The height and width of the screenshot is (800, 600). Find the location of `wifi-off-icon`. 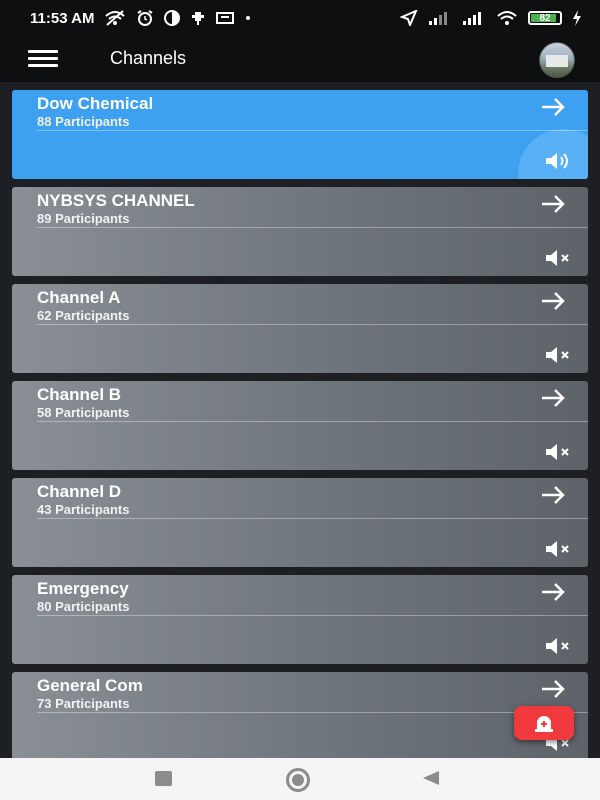

wifi-off-icon is located at coordinates (115, 18).